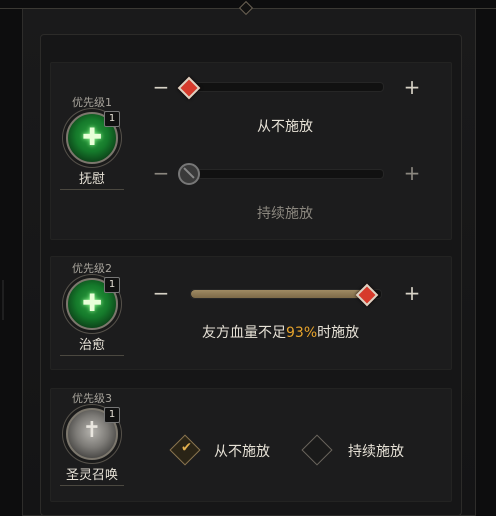  Describe the element at coordinates (281, 333) in the screenshot. I see `threshold-label: 友方血量不足93%时施放` at that location.